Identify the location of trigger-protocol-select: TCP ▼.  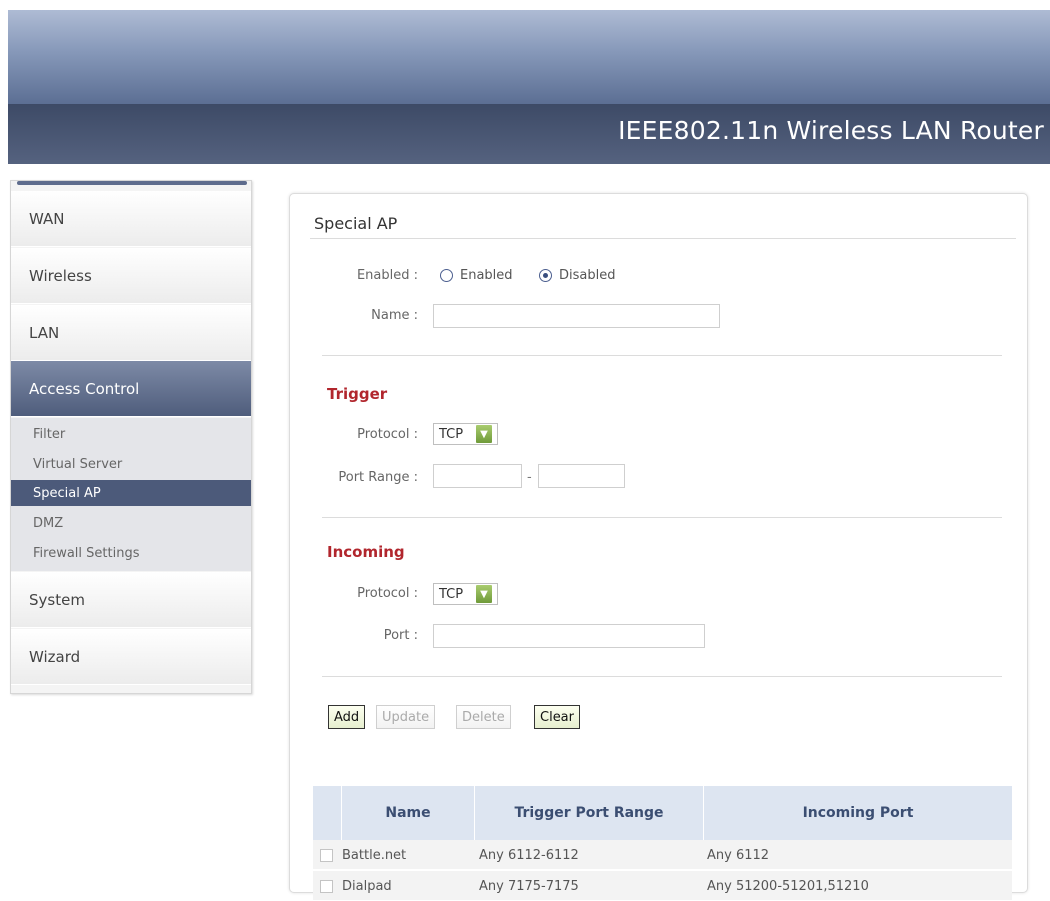
(465, 434).